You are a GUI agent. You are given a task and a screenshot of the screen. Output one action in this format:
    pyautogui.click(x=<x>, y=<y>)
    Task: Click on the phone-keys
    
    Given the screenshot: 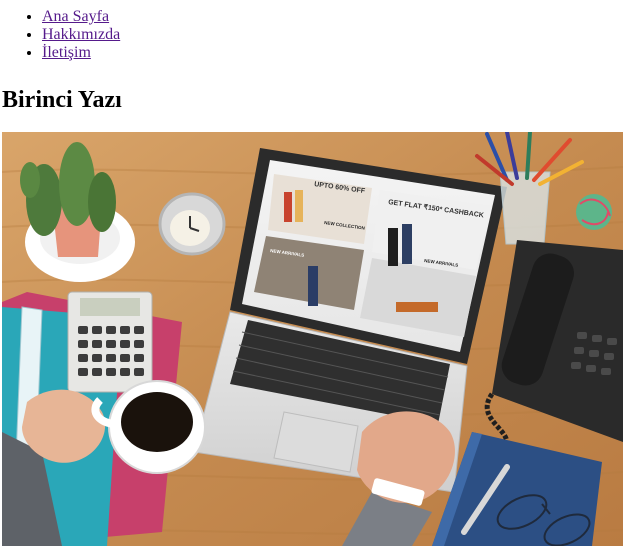 What is the action you would take?
    pyautogui.click(x=594, y=353)
    